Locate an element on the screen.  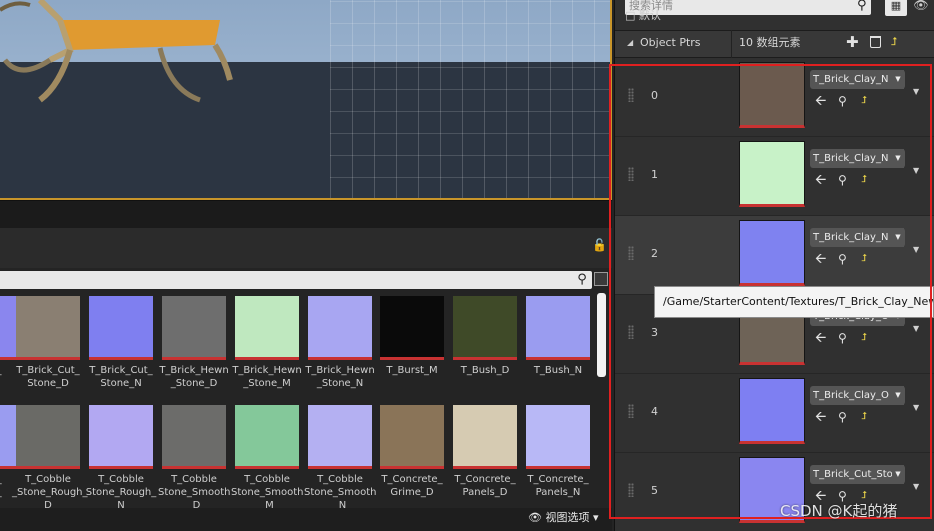
asset-tile: T_Brick_Cut_ Stone_N is located at coordinates (121, 343).